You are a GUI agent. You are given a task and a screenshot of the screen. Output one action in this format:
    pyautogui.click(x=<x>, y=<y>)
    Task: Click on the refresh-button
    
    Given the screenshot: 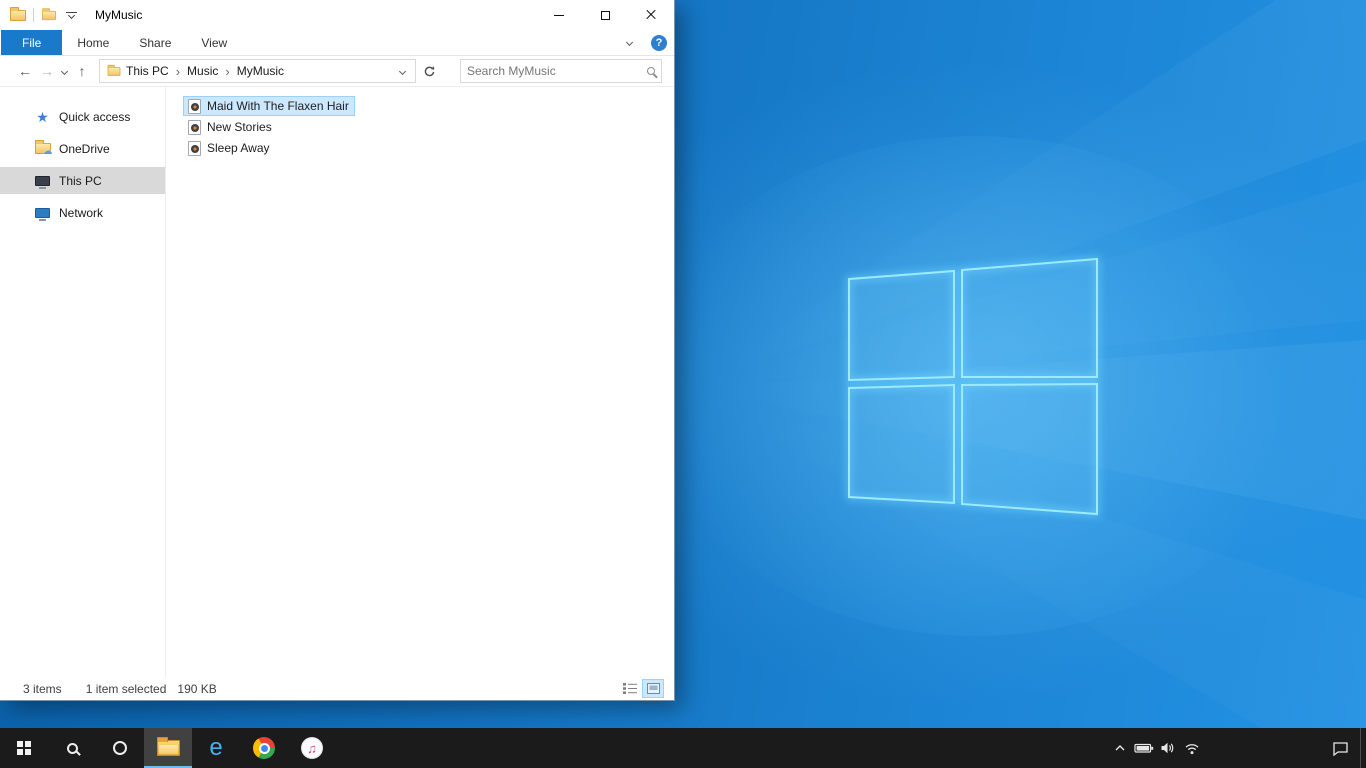 What is the action you would take?
    pyautogui.click(x=429, y=71)
    